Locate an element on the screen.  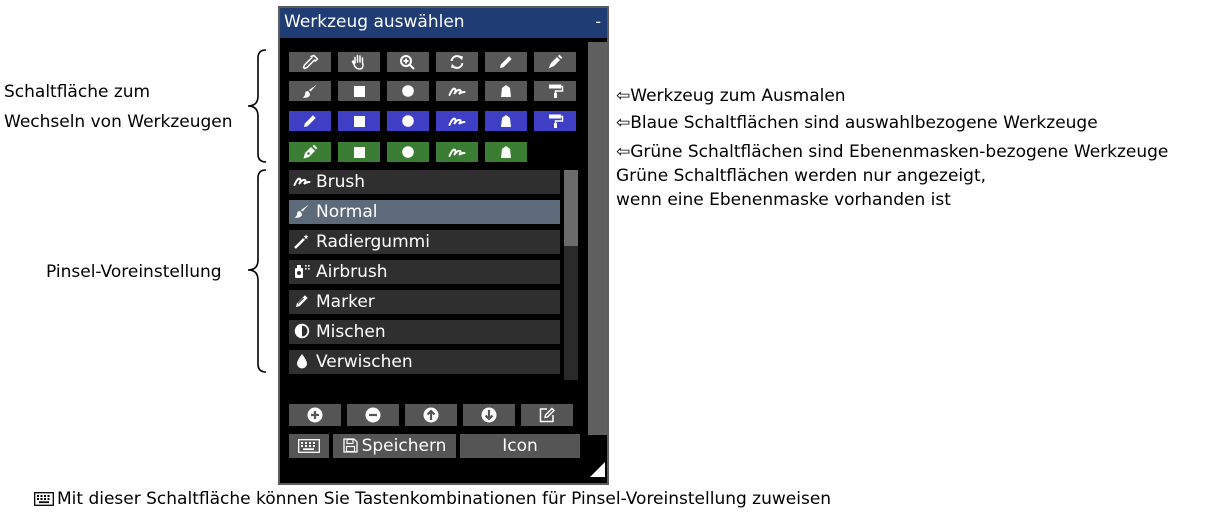
keyboard-shortcut-button is located at coordinates (309, 446).